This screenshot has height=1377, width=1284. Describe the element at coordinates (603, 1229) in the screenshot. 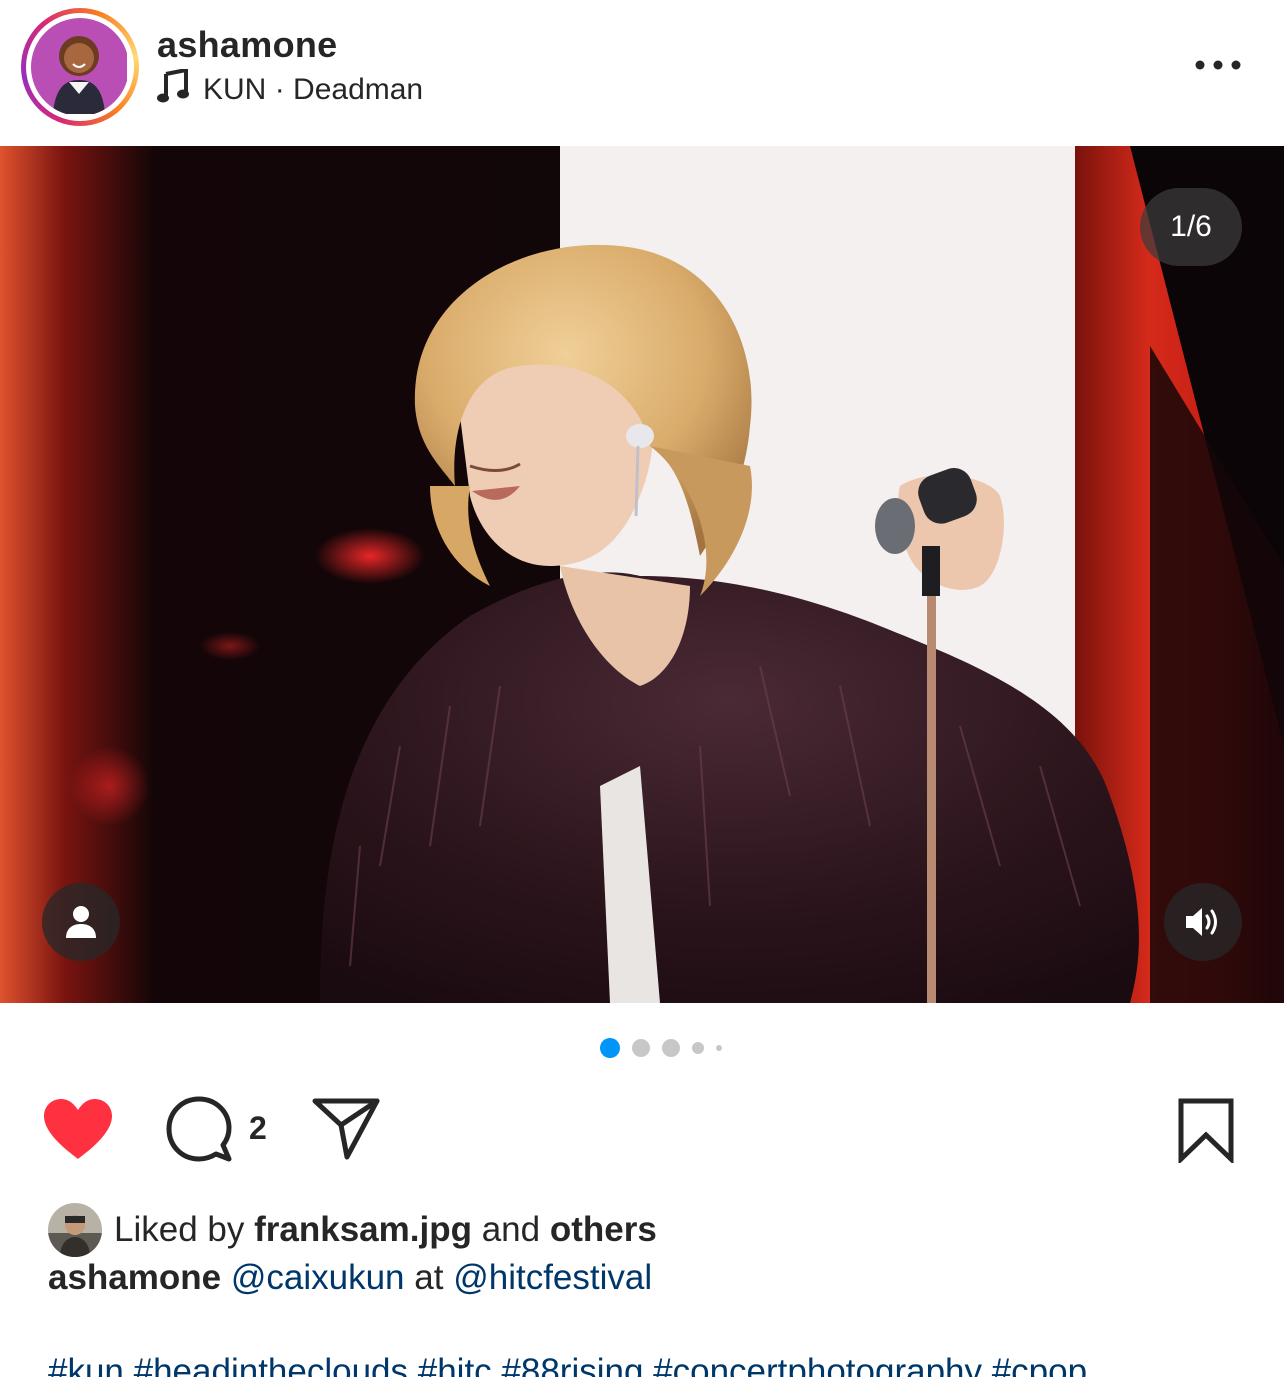

I see `likes-others-link: others` at that location.